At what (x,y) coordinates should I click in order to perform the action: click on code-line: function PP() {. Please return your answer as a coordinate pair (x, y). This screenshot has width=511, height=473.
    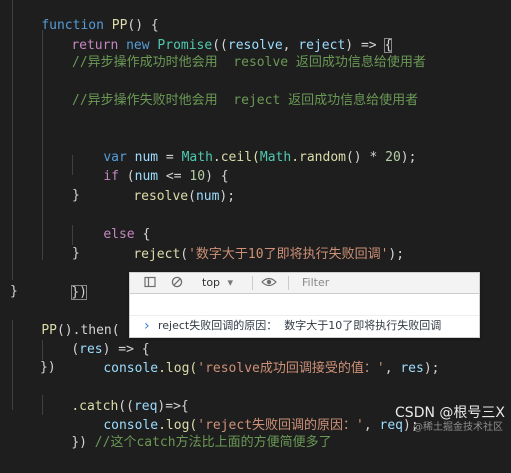
    Looking at the image, I should click on (84, 16).